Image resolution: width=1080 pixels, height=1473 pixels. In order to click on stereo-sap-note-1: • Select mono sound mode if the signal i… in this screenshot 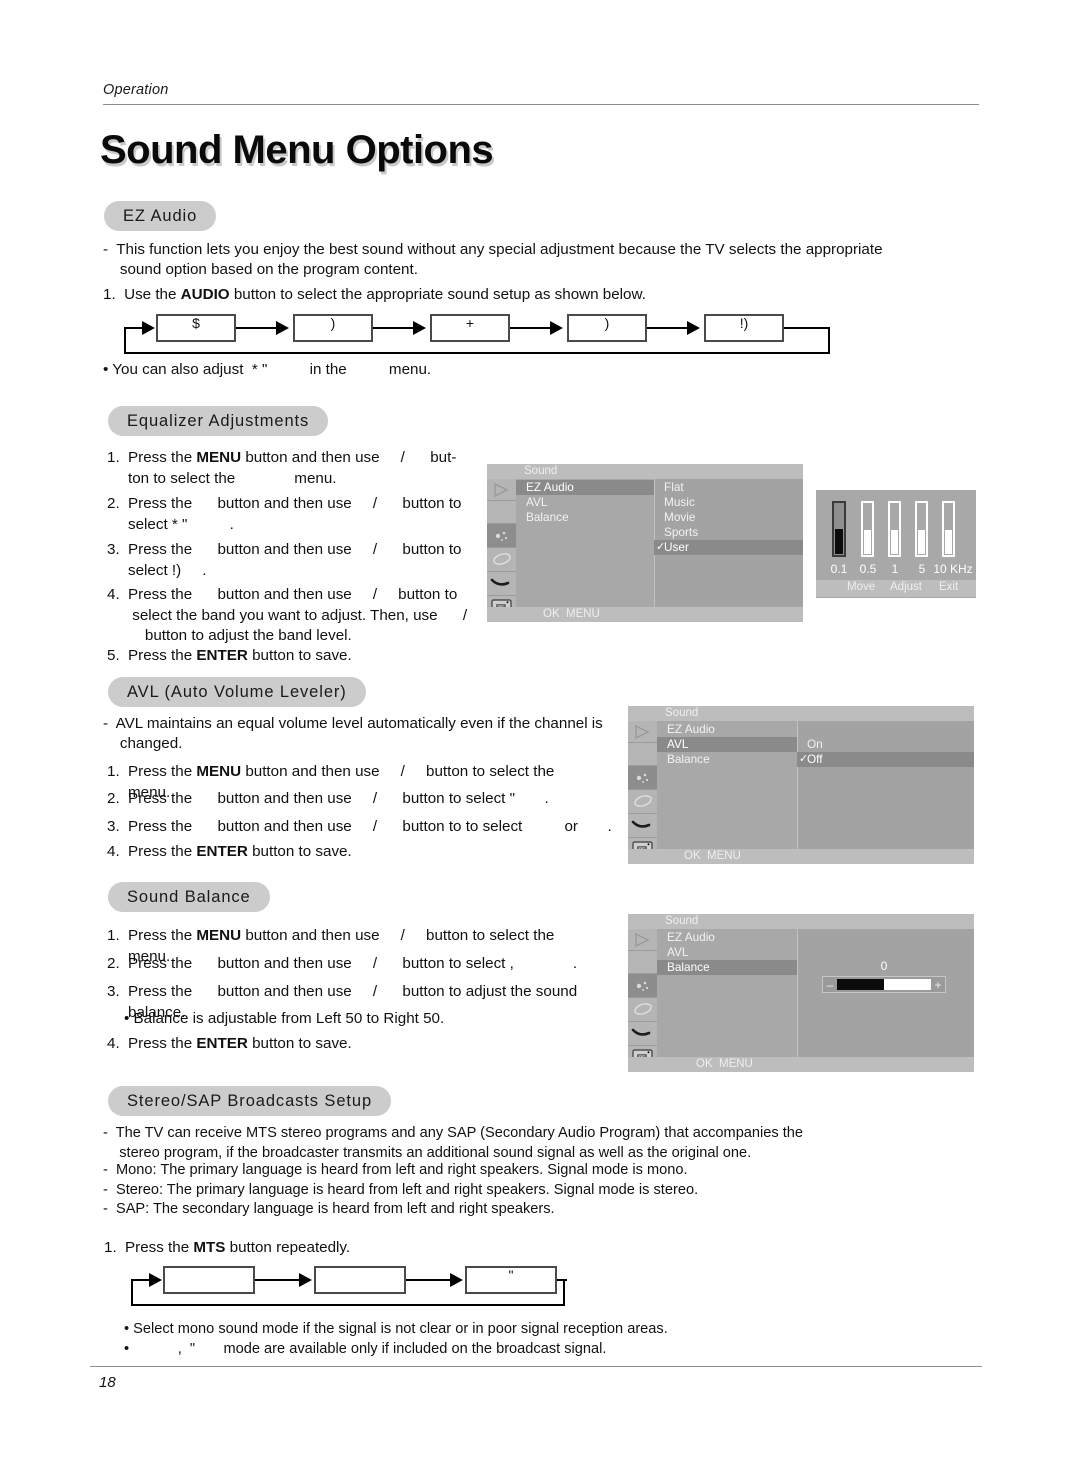, I will do `click(396, 1329)`.